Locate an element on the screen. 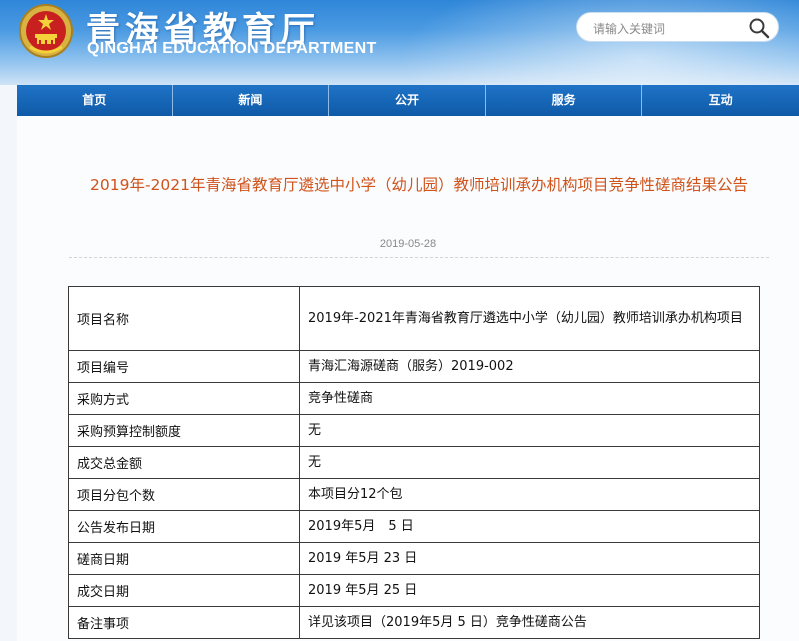 This screenshot has width=799, height=641. site-header: 青海省教育厅 QINGHAI EDUCATION DEPARTMENT is located at coordinates (399, 42).